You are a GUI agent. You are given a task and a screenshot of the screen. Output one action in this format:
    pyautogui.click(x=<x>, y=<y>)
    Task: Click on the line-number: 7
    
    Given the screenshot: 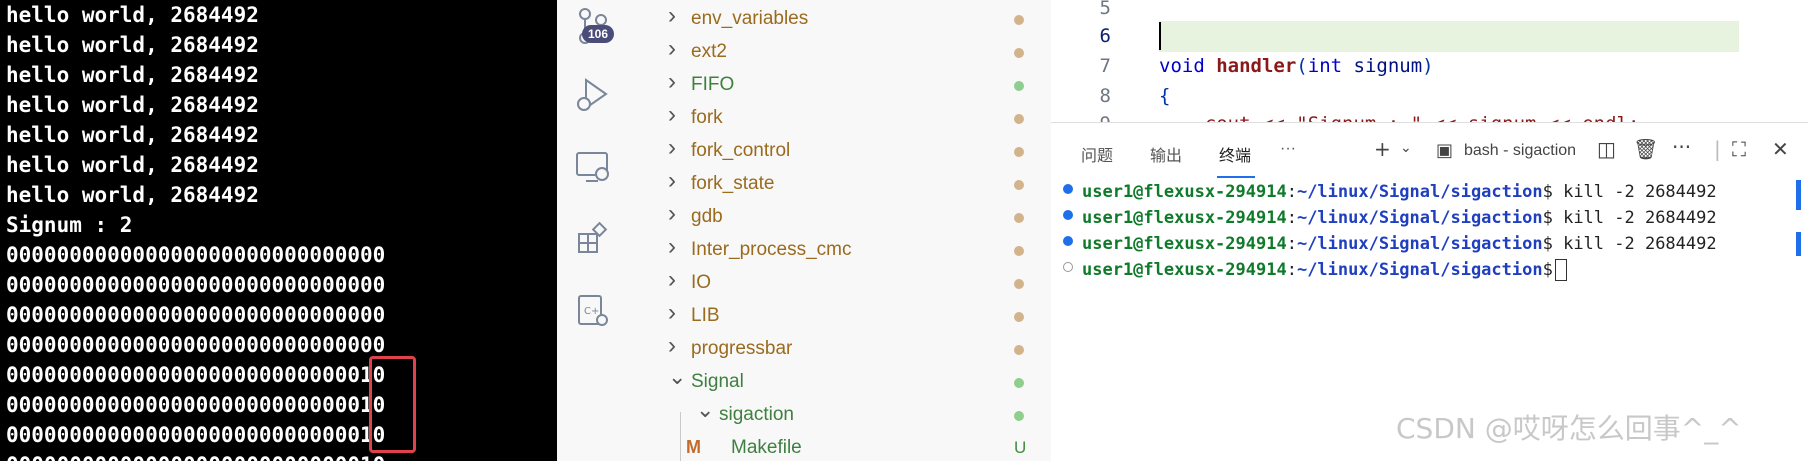 What is the action you would take?
    pyautogui.click(x=1105, y=66)
    